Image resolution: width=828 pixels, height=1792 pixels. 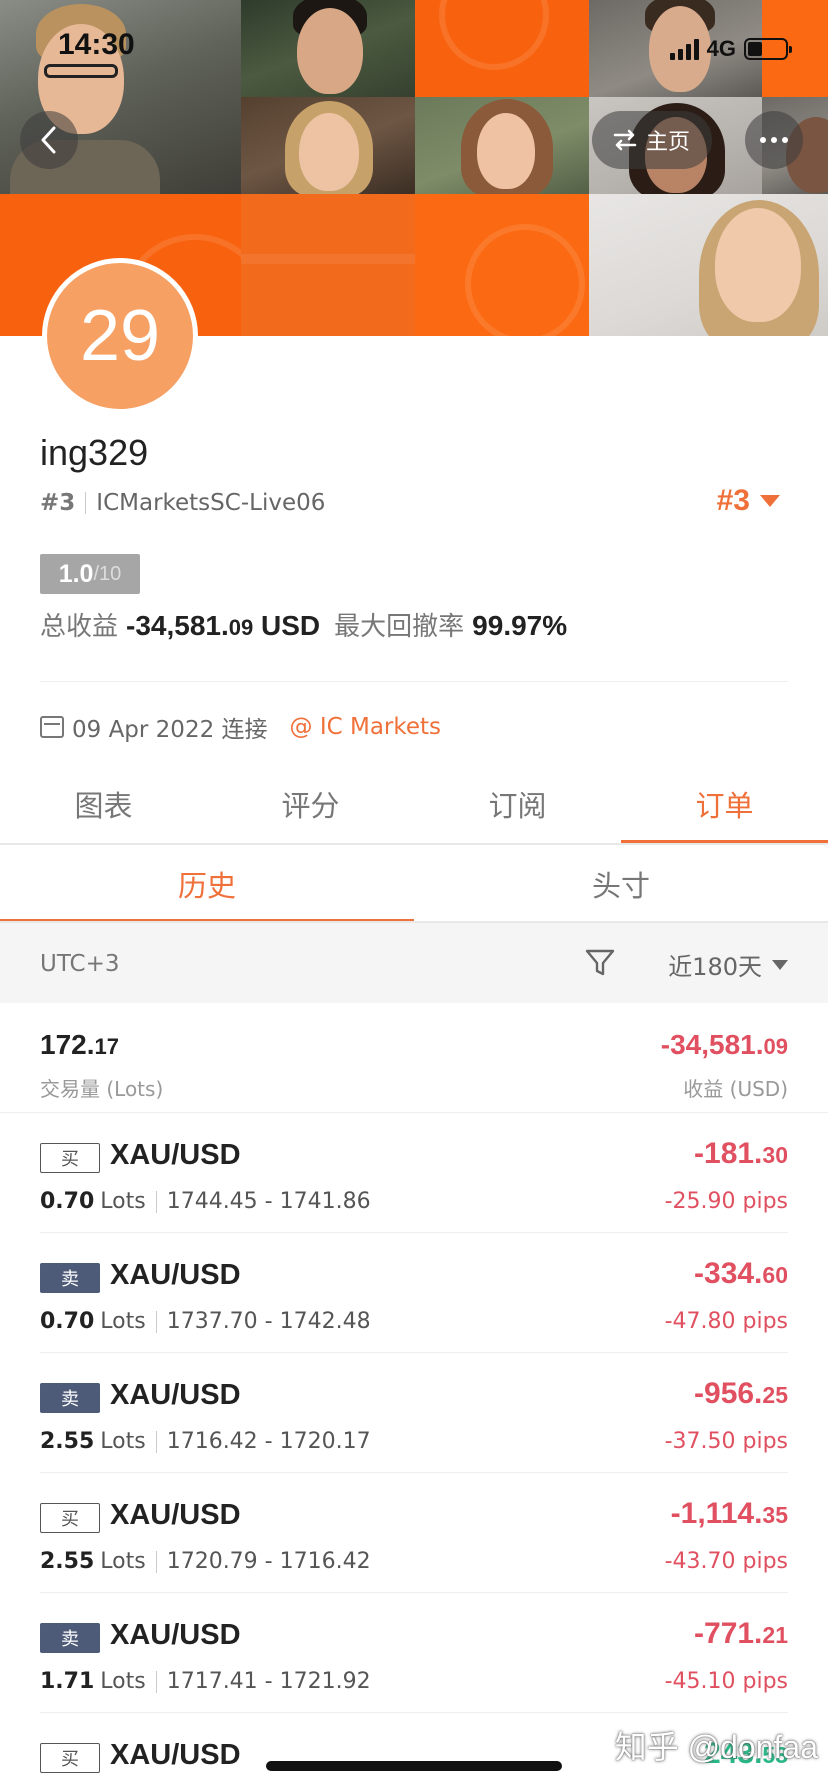 What do you see at coordinates (726, 1681) in the screenshot?
I see `order-pips: -45.10 pips` at bounding box center [726, 1681].